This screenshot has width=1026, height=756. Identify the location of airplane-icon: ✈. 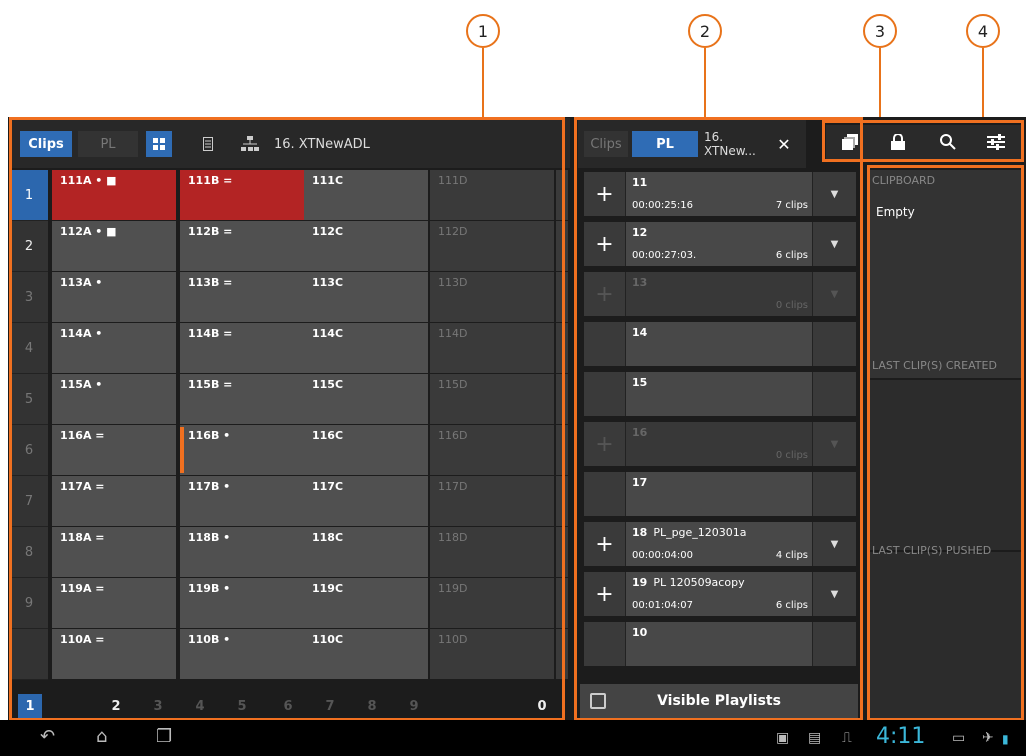
(988, 738).